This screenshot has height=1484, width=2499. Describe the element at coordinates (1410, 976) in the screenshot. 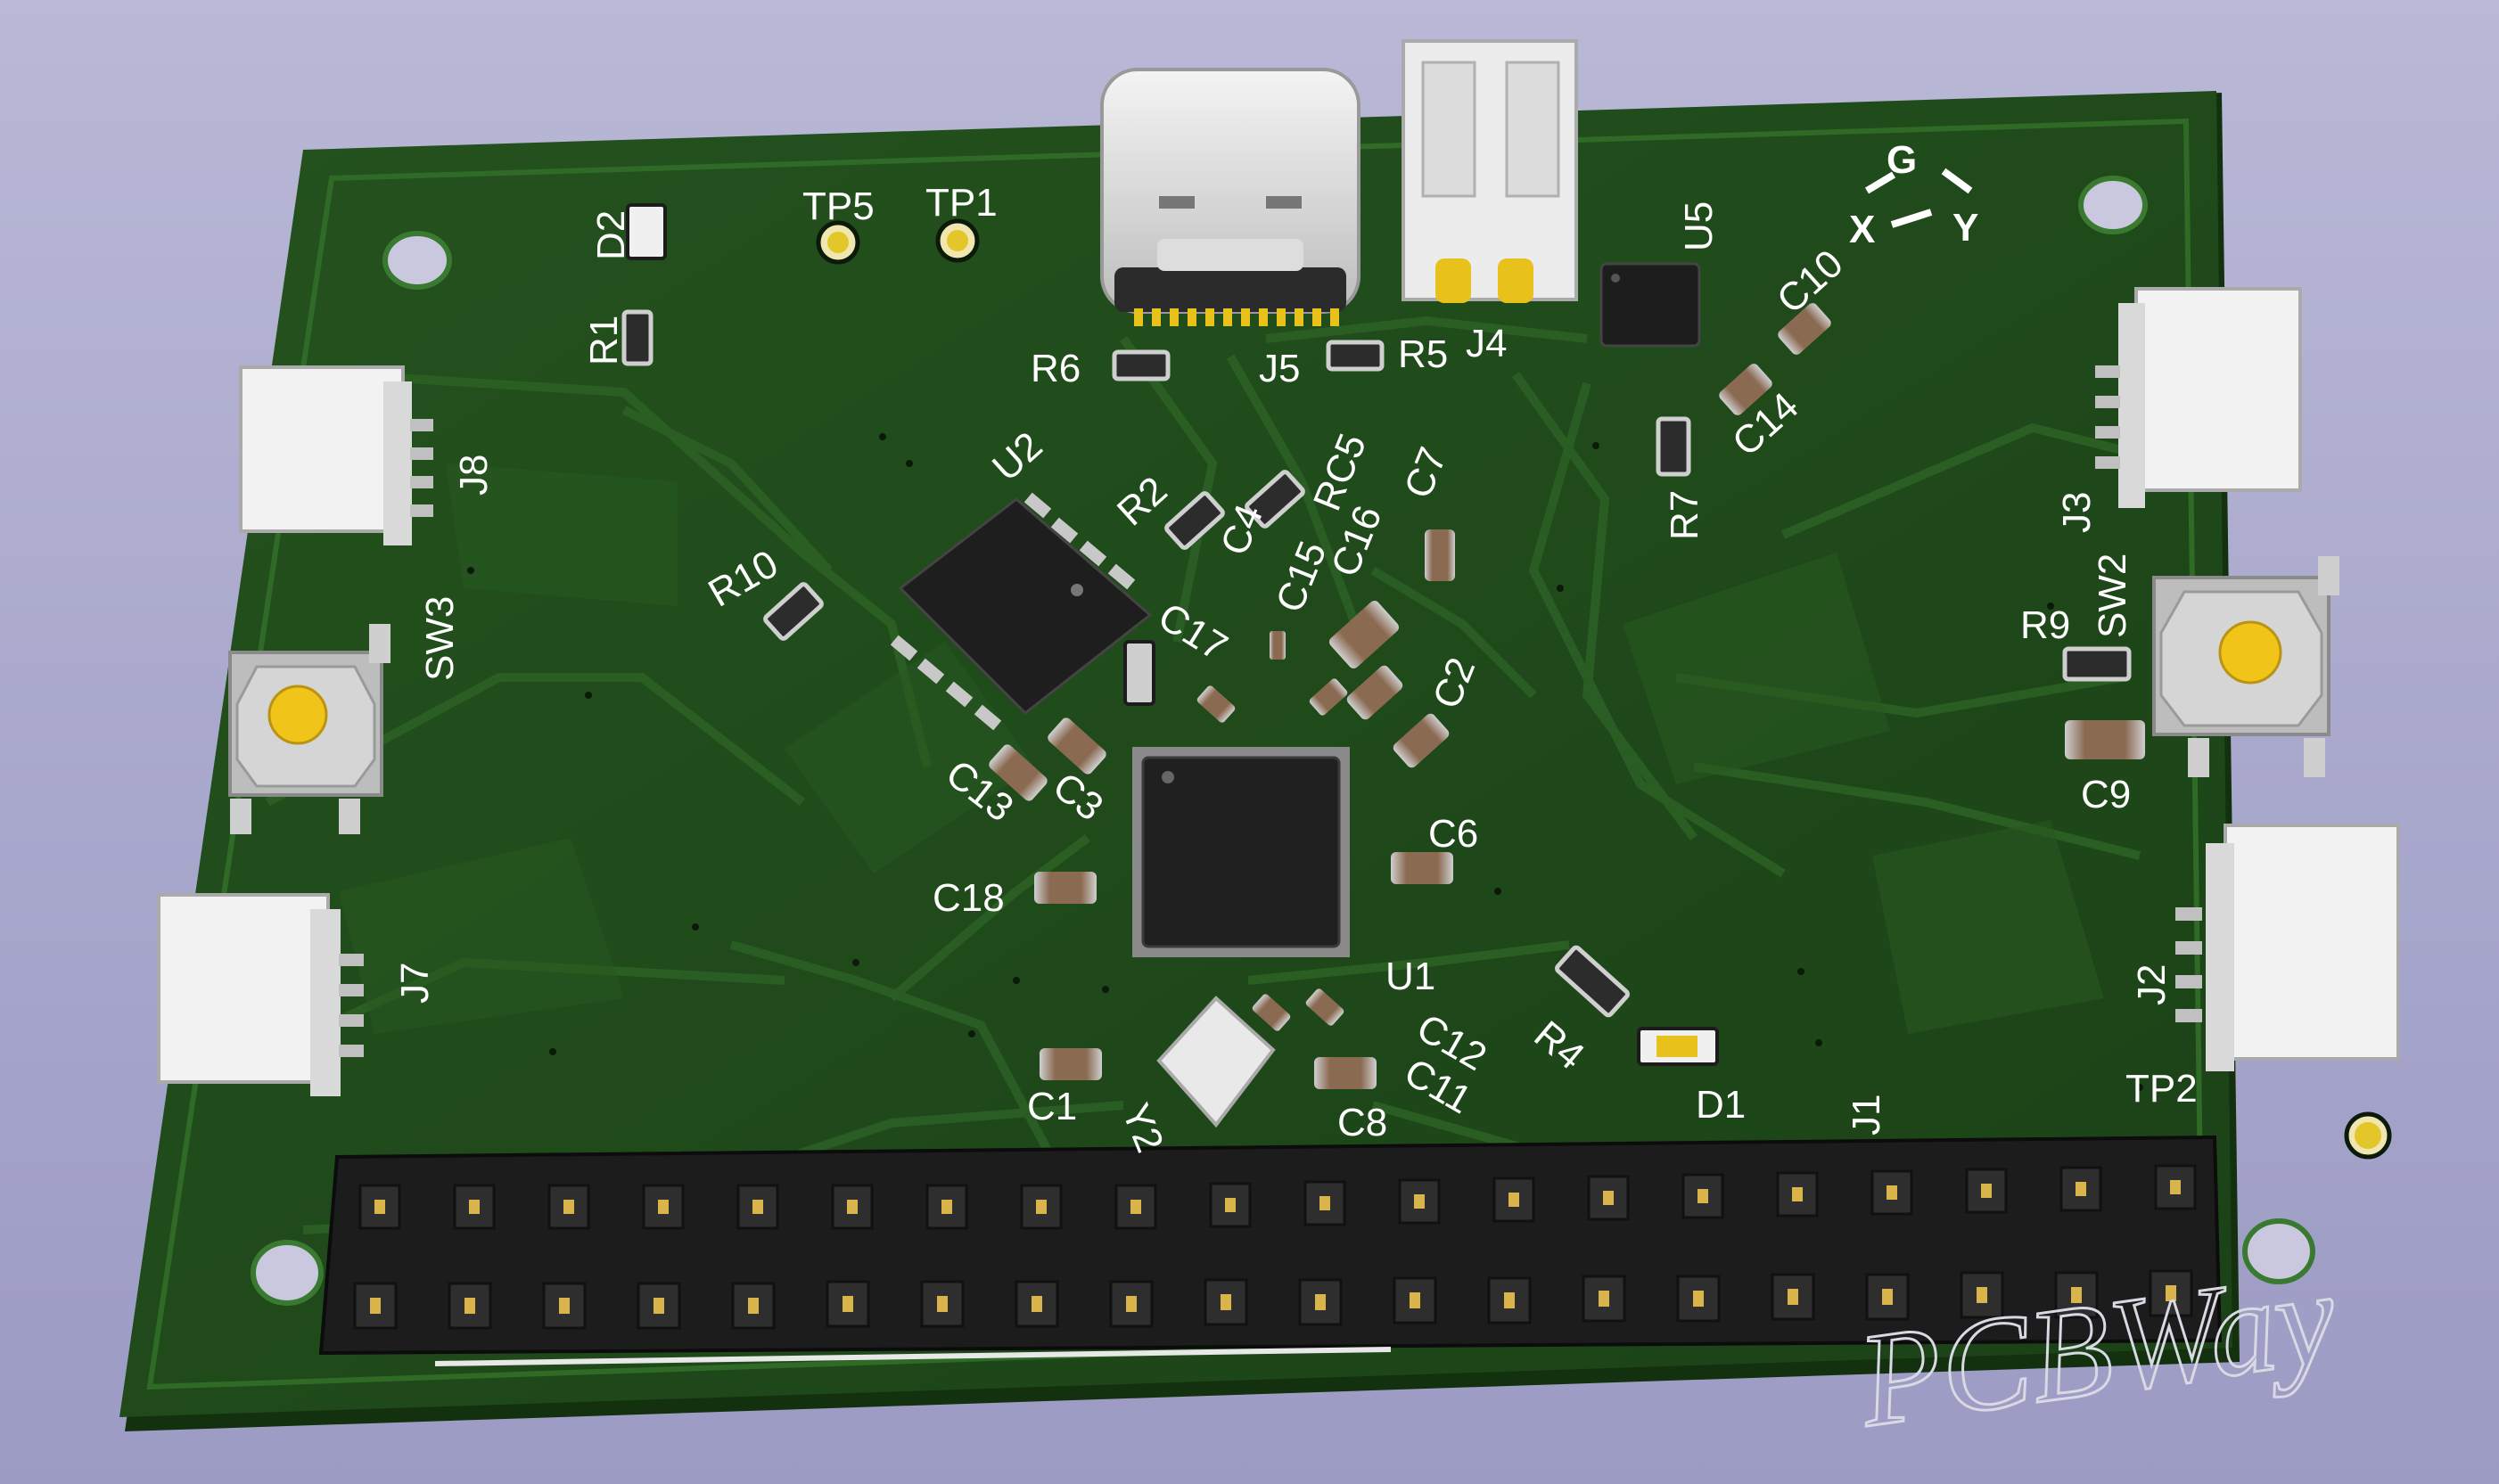

I see `label-u1: U1` at that location.